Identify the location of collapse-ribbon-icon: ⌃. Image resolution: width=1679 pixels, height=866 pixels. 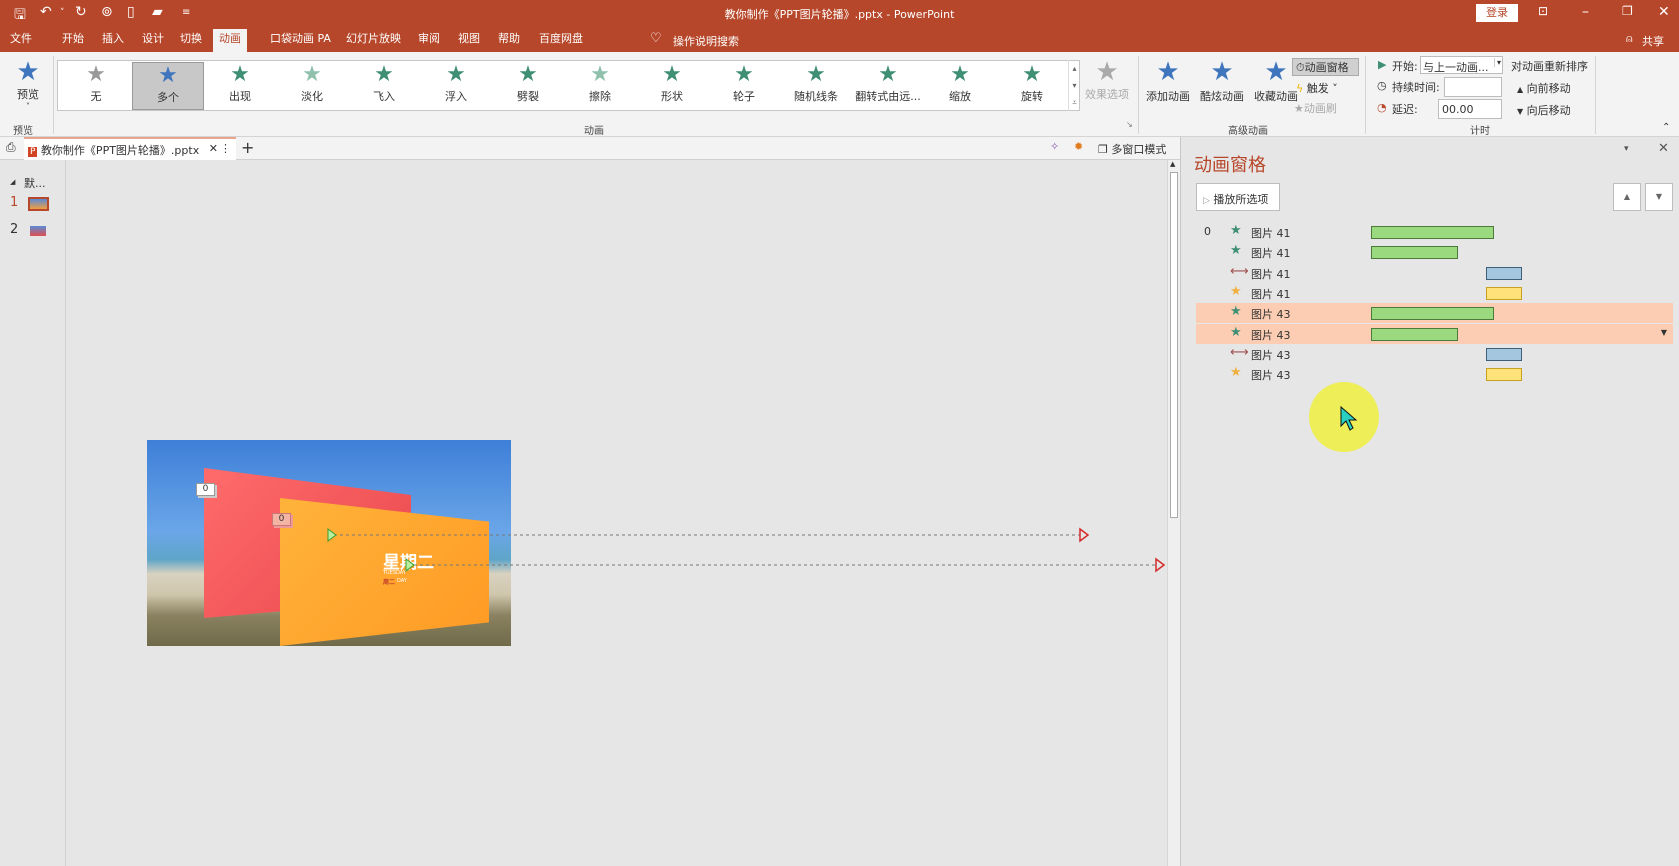
(1666, 127).